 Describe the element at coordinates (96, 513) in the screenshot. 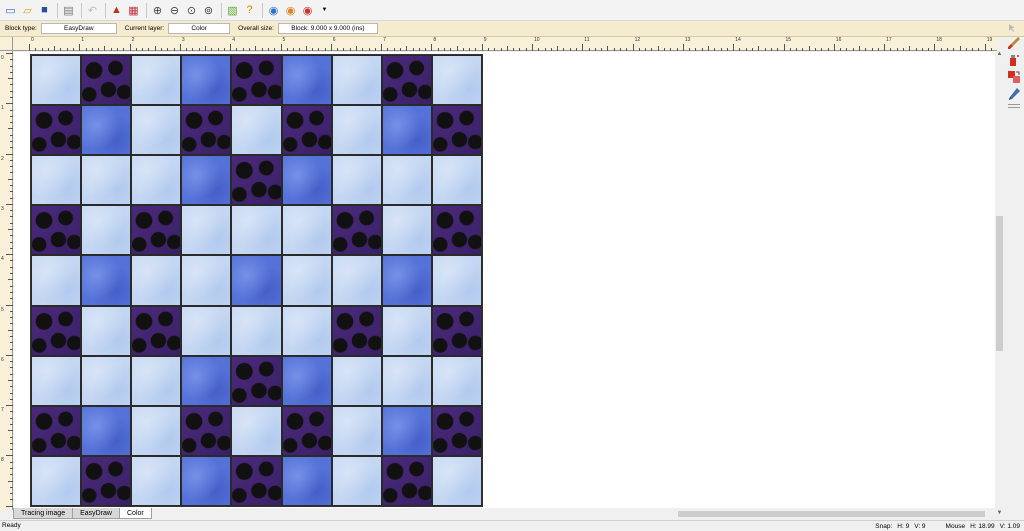

I see `tab-easydraw: EasyDraw` at that location.